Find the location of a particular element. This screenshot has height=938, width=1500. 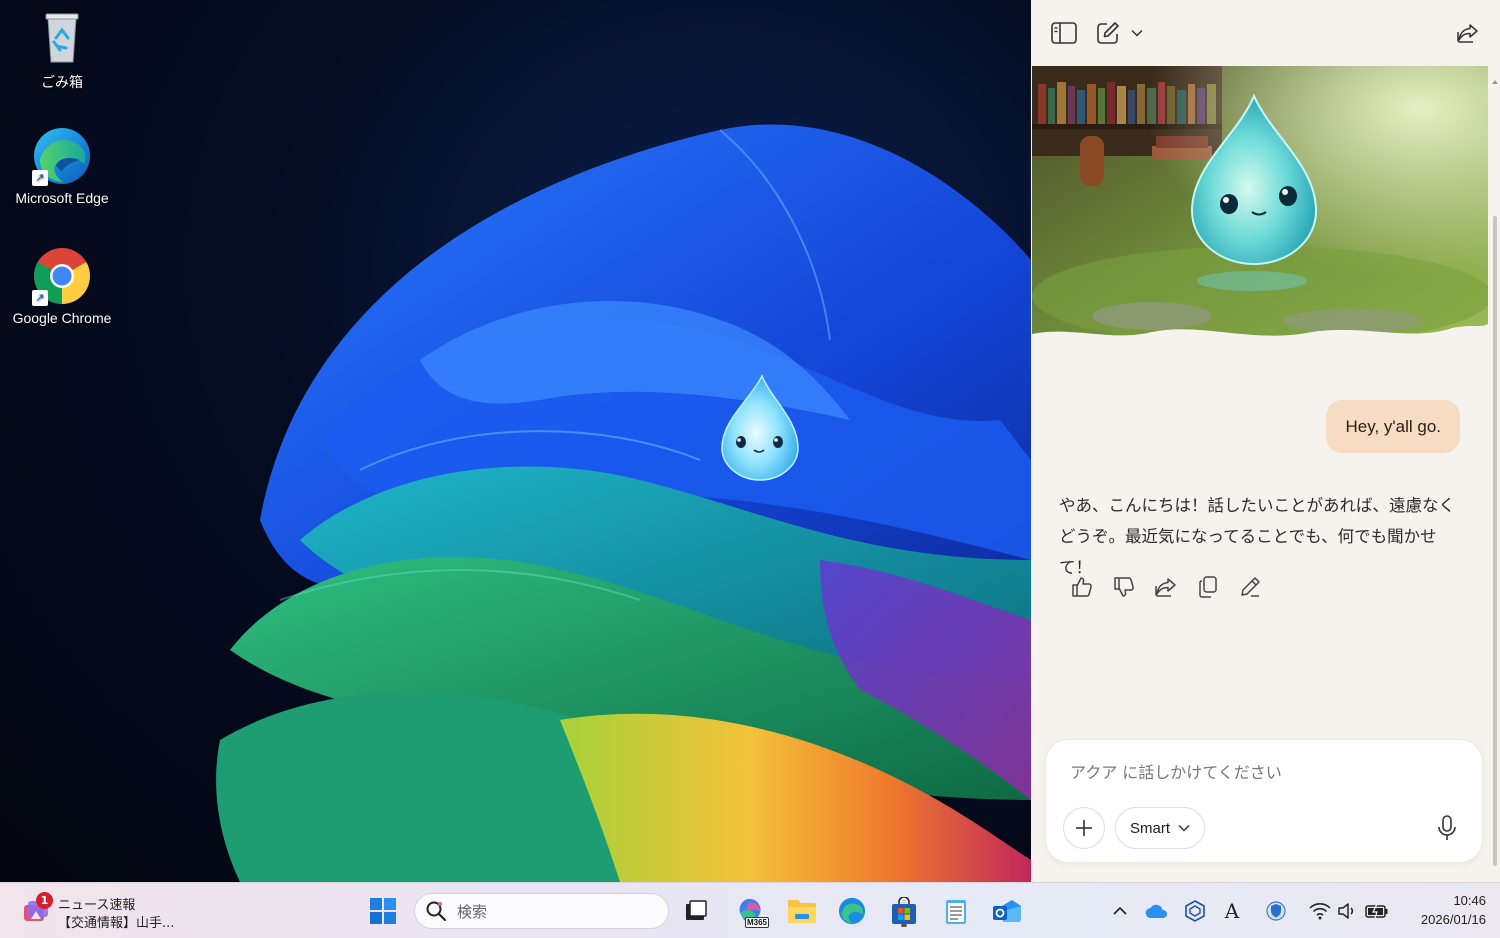

onedrive-tray is located at coordinates (1157, 911).